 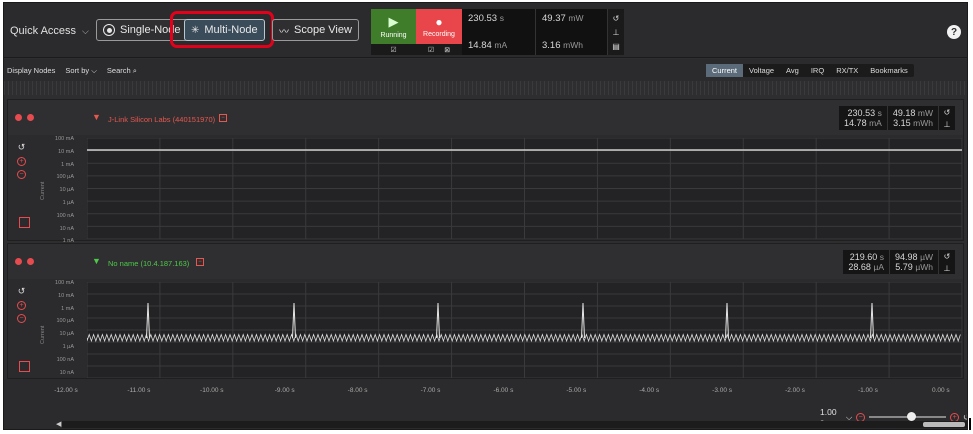 I want to click on power-value: 94.98, so click(x=906, y=257).